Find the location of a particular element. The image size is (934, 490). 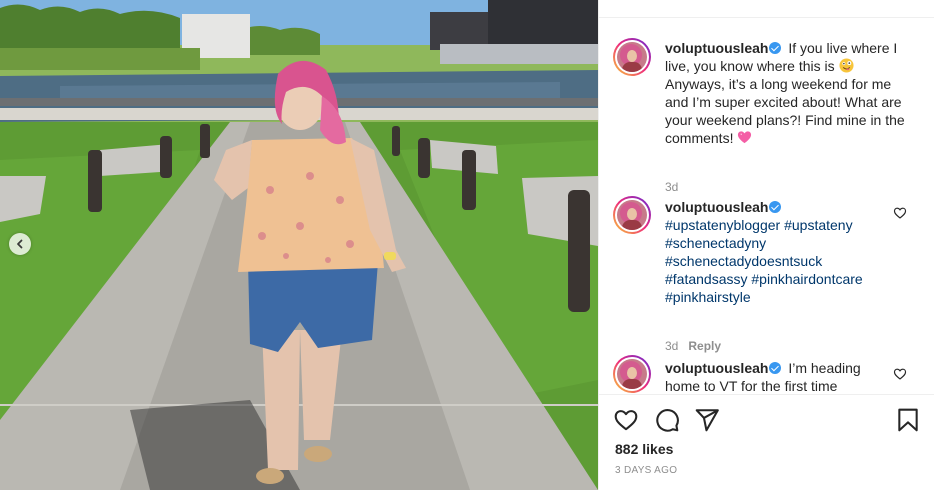

hashtag-link: #upstatenyblogger is located at coordinates (722, 225).